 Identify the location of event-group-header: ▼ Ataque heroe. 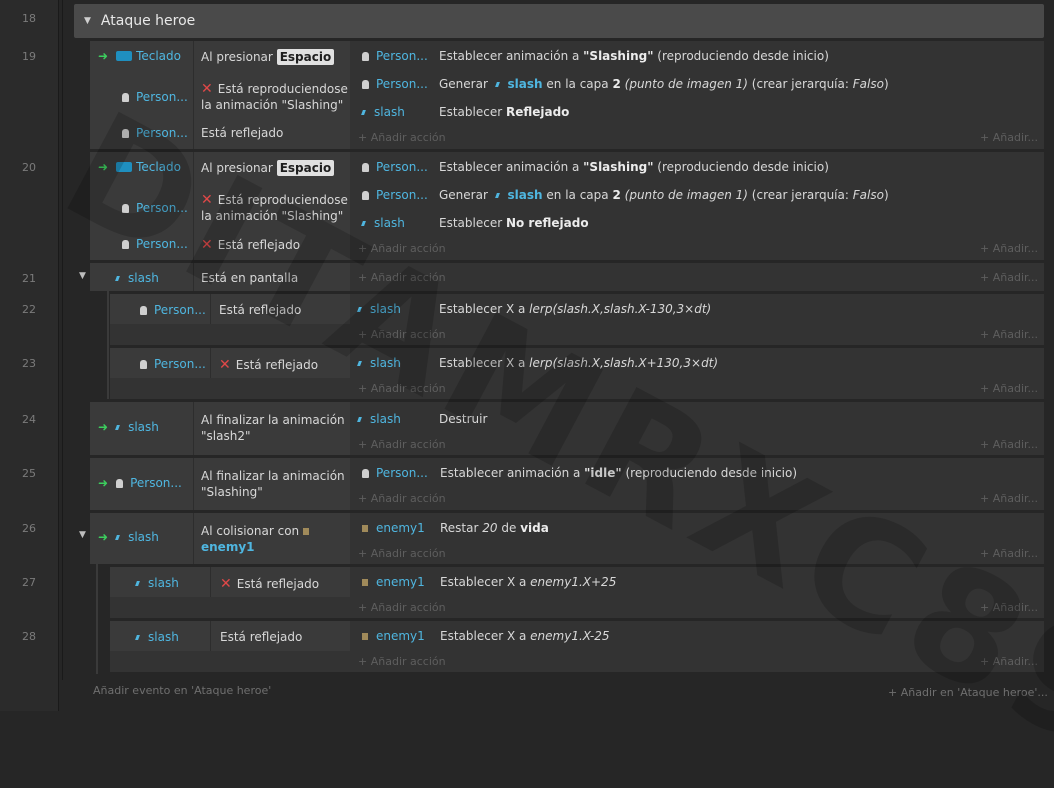
(559, 21).